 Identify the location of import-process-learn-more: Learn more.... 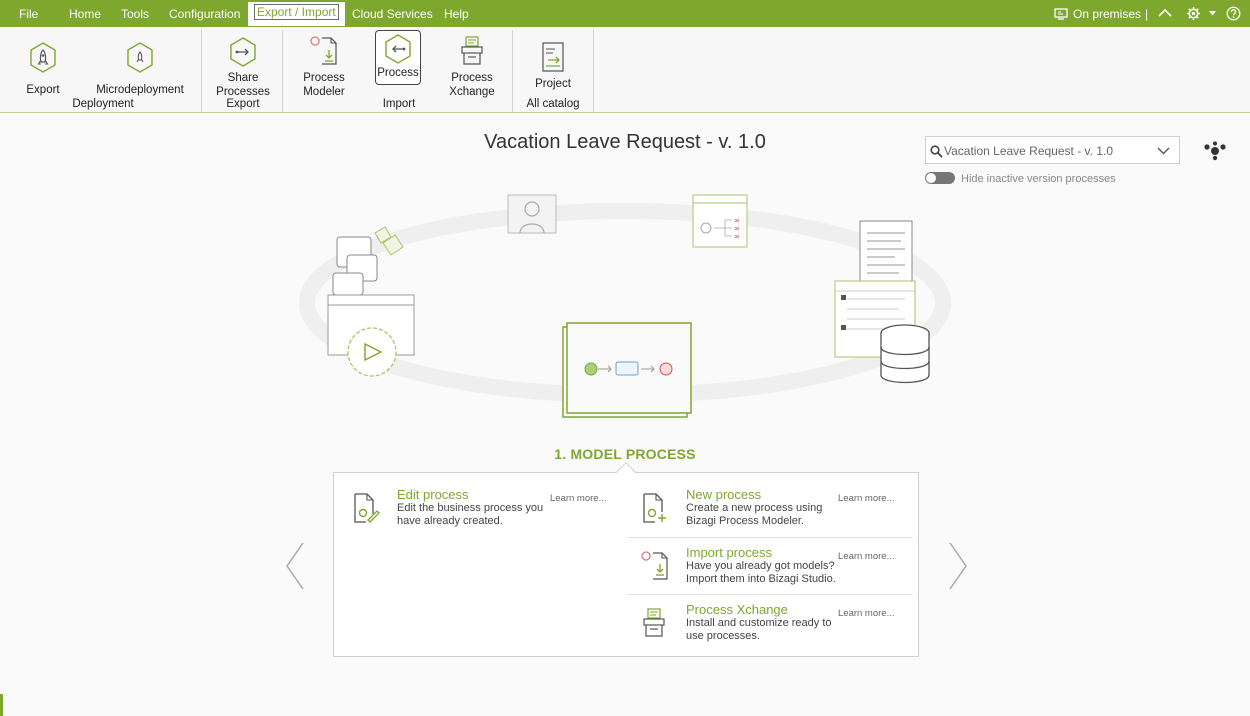
(866, 556).